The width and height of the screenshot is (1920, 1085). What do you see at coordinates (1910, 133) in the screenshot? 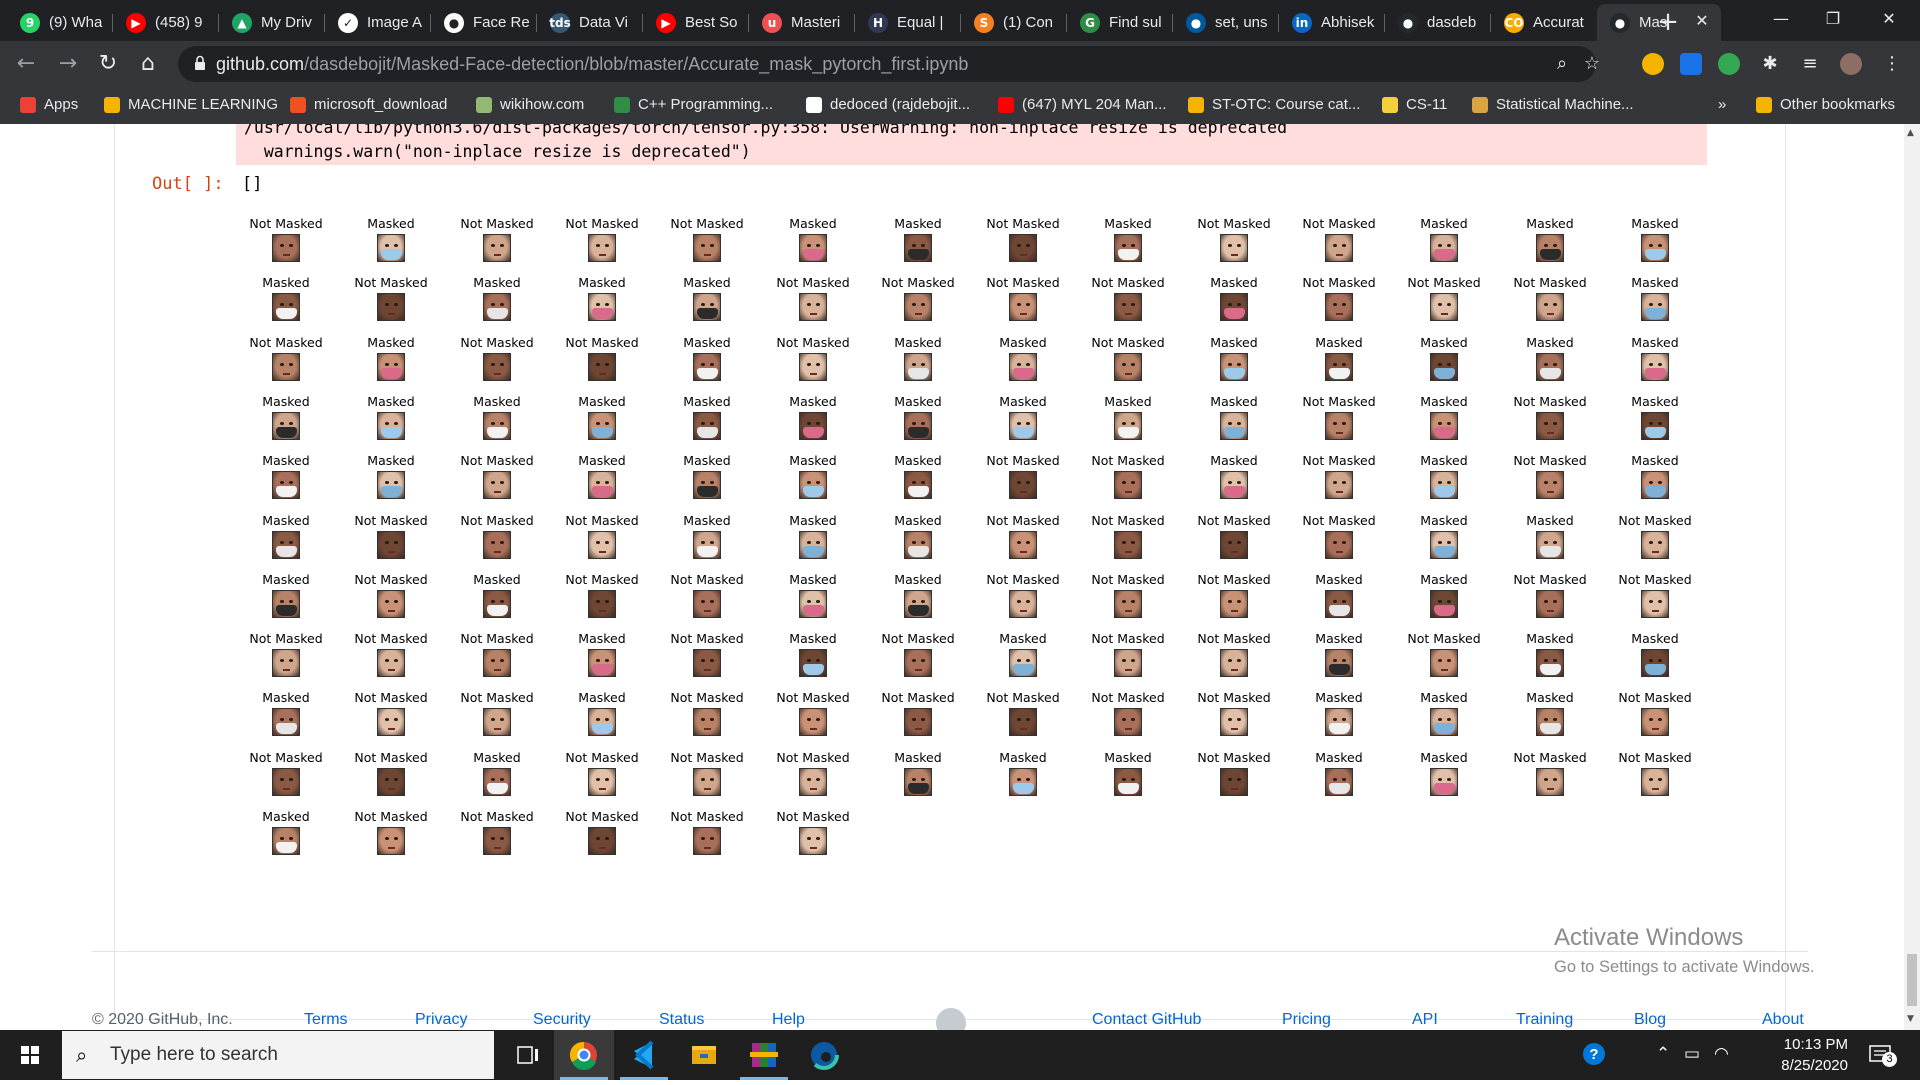
I see `scroll-up-arrow-icon: ▲` at bounding box center [1910, 133].